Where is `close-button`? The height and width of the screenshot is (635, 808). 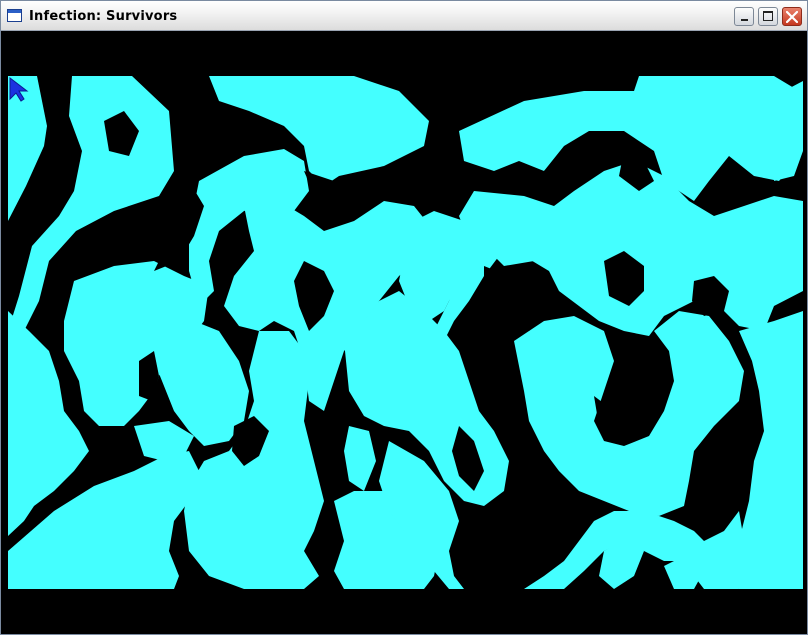 close-button is located at coordinates (792, 16).